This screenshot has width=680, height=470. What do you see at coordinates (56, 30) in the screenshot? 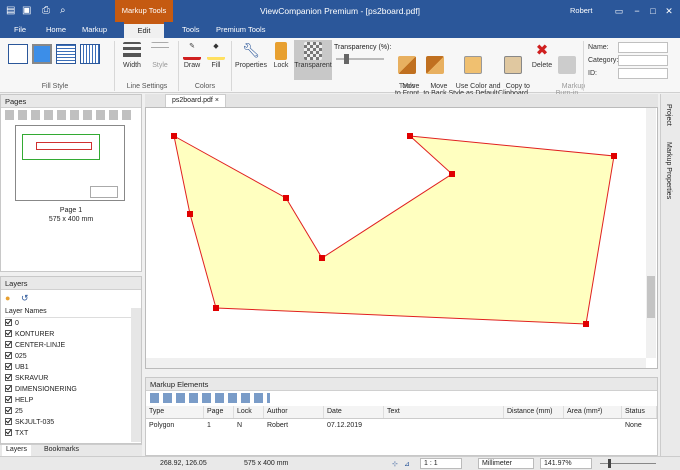
I see `tab-home: Home` at bounding box center [56, 30].